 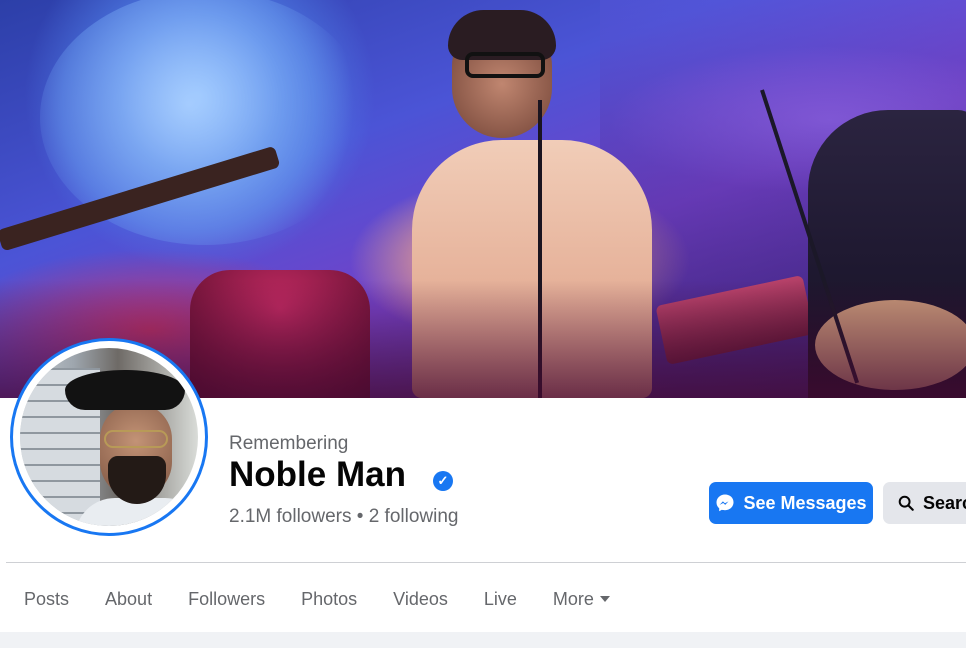 I want to click on verified-check-icon: ✓, so click(x=443, y=481).